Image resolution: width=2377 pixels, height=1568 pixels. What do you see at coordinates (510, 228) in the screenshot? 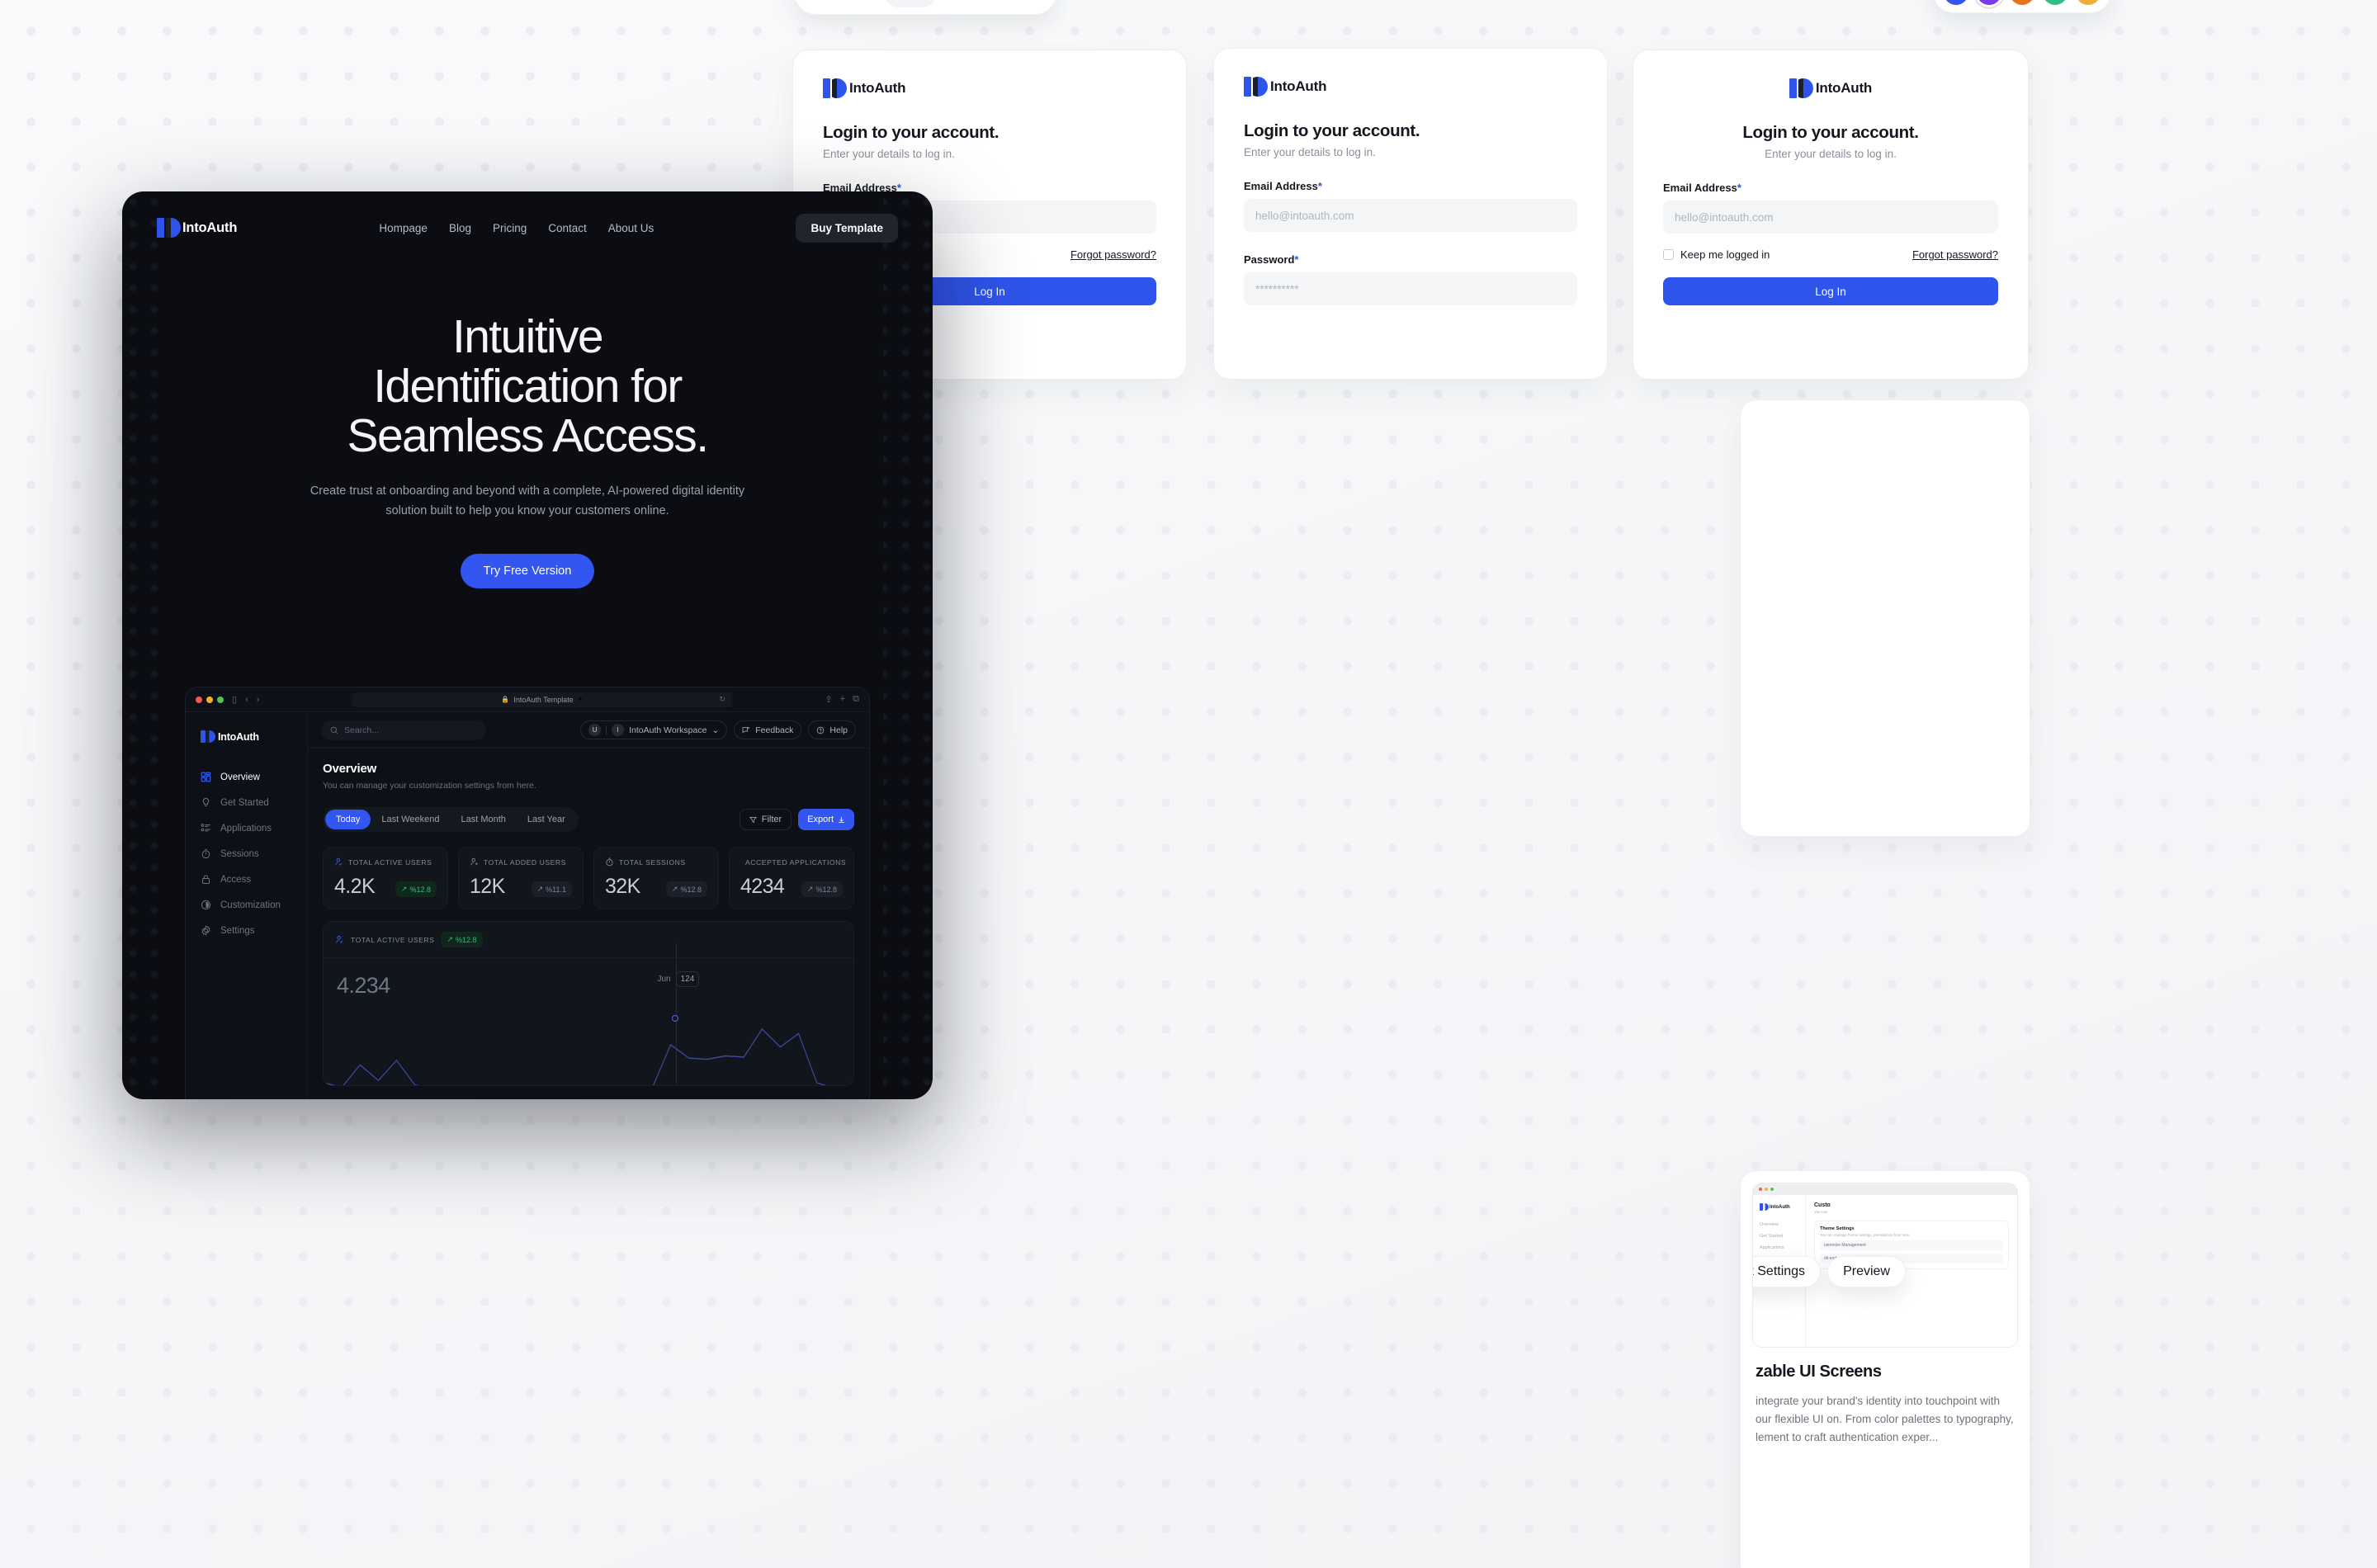
I see `nav-link-pricing: Pricing` at bounding box center [510, 228].